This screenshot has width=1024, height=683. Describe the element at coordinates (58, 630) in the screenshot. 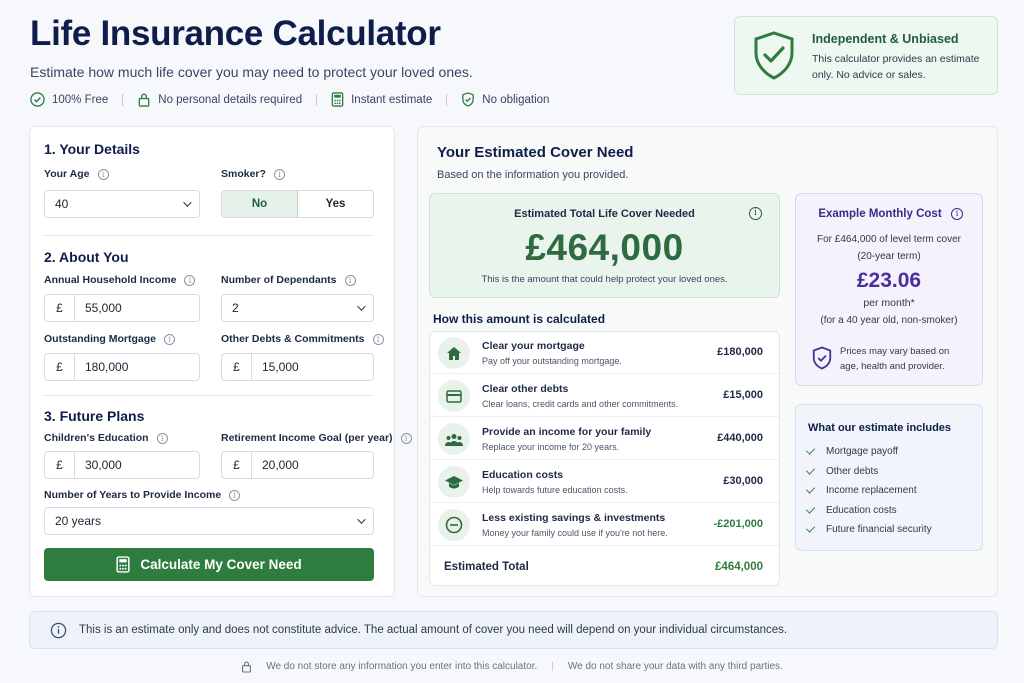

I see `info-icon` at that location.